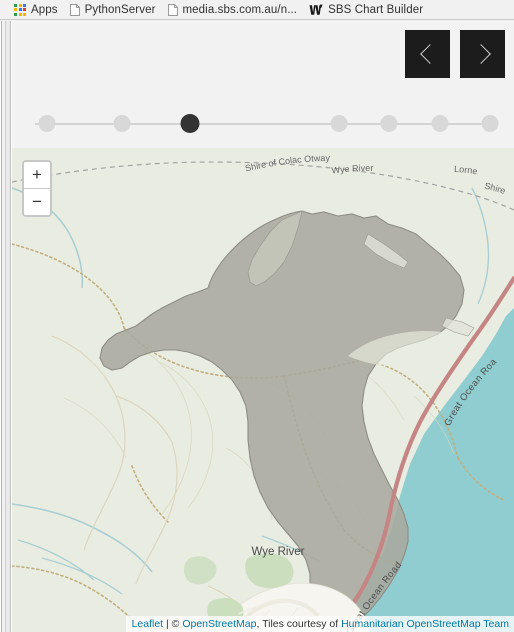  I want to click on bookmark-label: SBS Chart Builder, so click(376, 9).